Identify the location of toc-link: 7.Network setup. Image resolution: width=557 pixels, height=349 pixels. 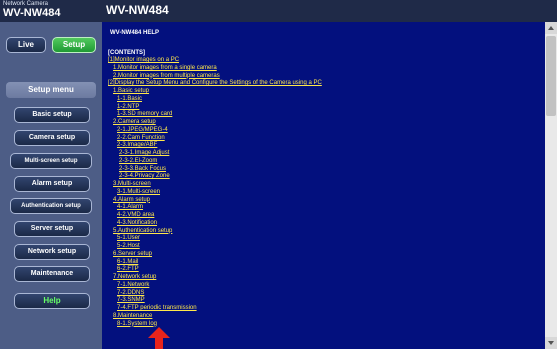
(134, 277).